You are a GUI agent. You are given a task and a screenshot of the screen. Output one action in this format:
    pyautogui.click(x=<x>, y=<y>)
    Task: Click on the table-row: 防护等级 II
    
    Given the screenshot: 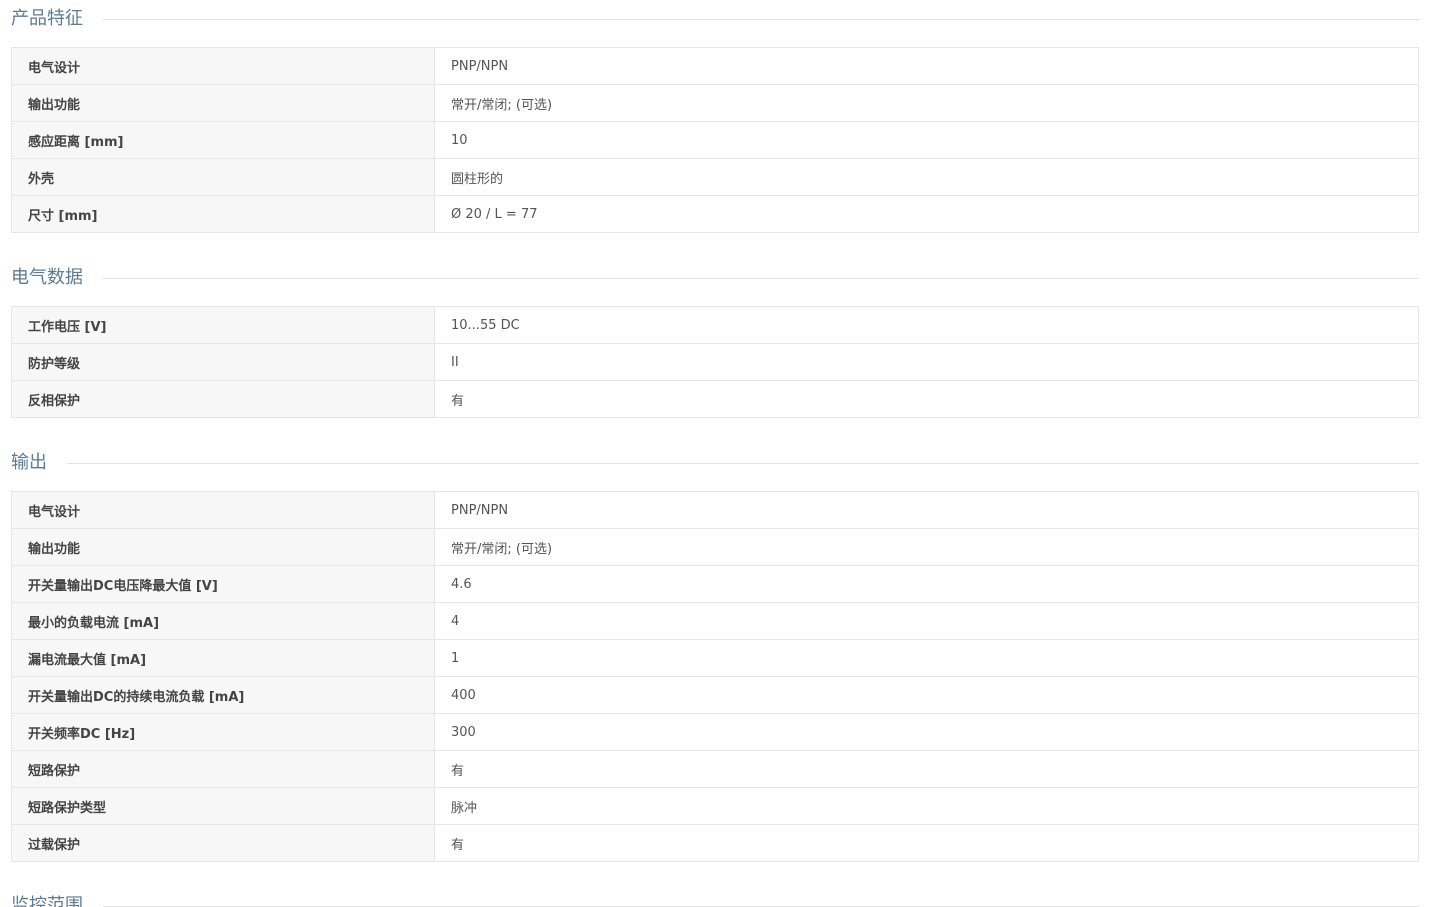 What is the action you would take?
    pyautogui.click(x=715, y=362)
    